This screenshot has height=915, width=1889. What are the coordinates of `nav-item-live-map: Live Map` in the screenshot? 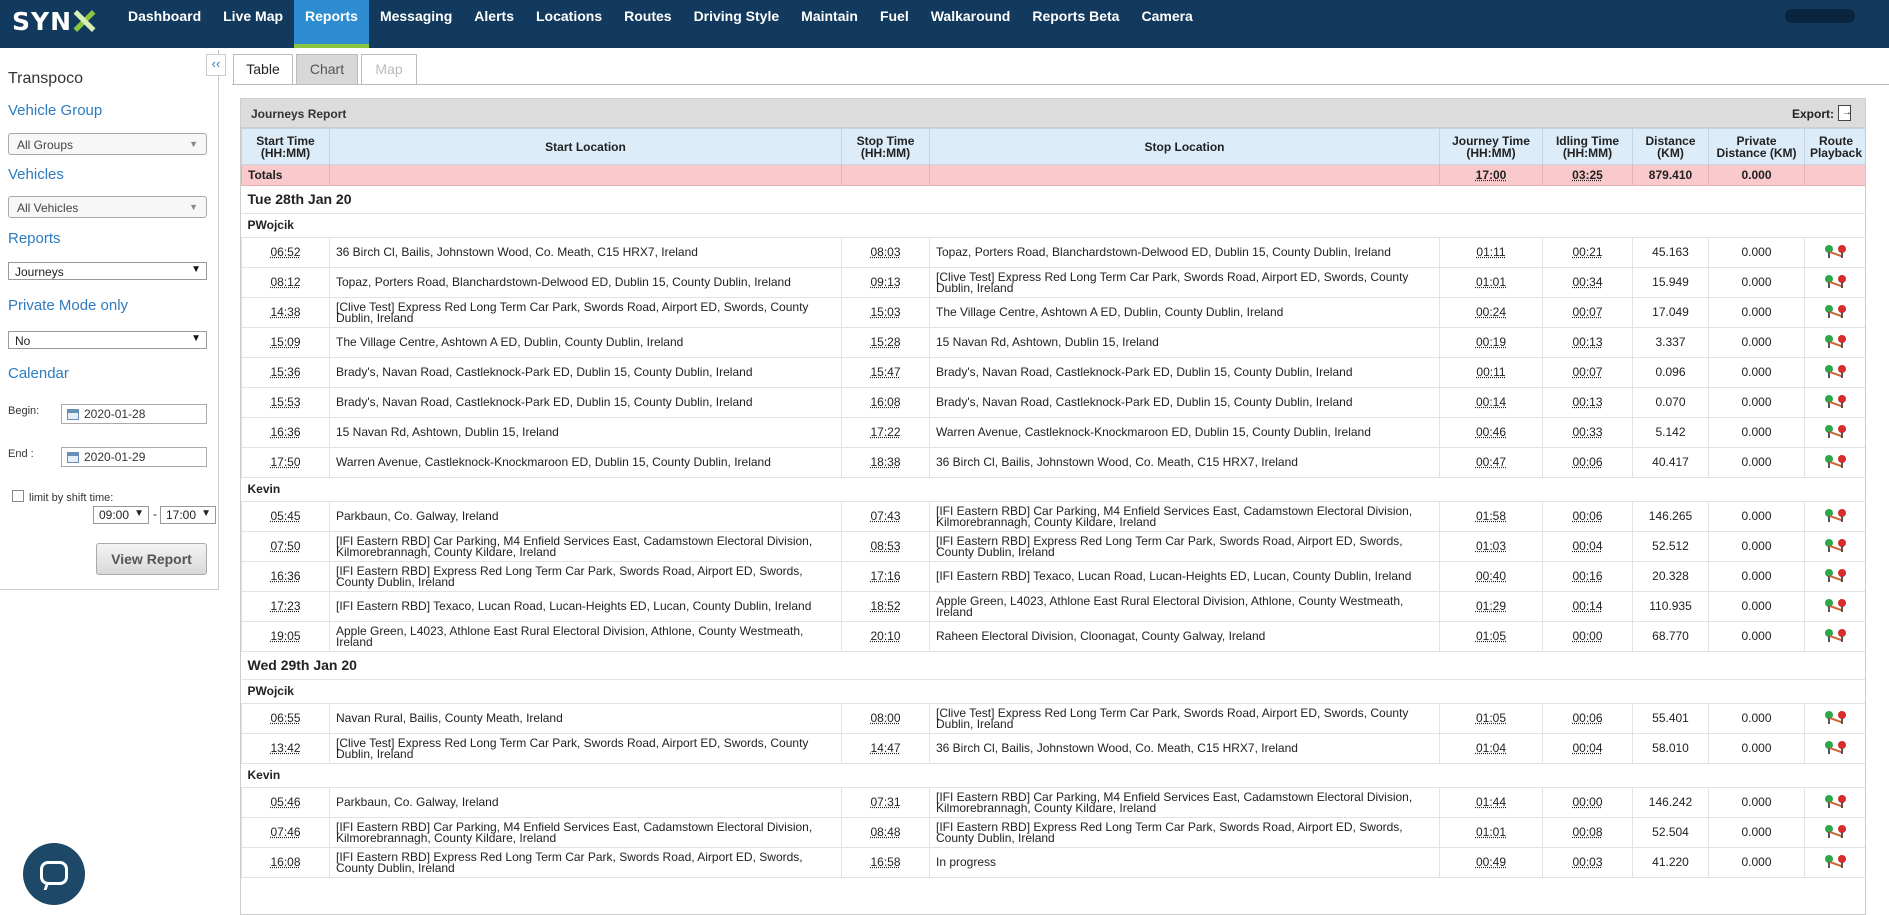 It's located at (253, 24).